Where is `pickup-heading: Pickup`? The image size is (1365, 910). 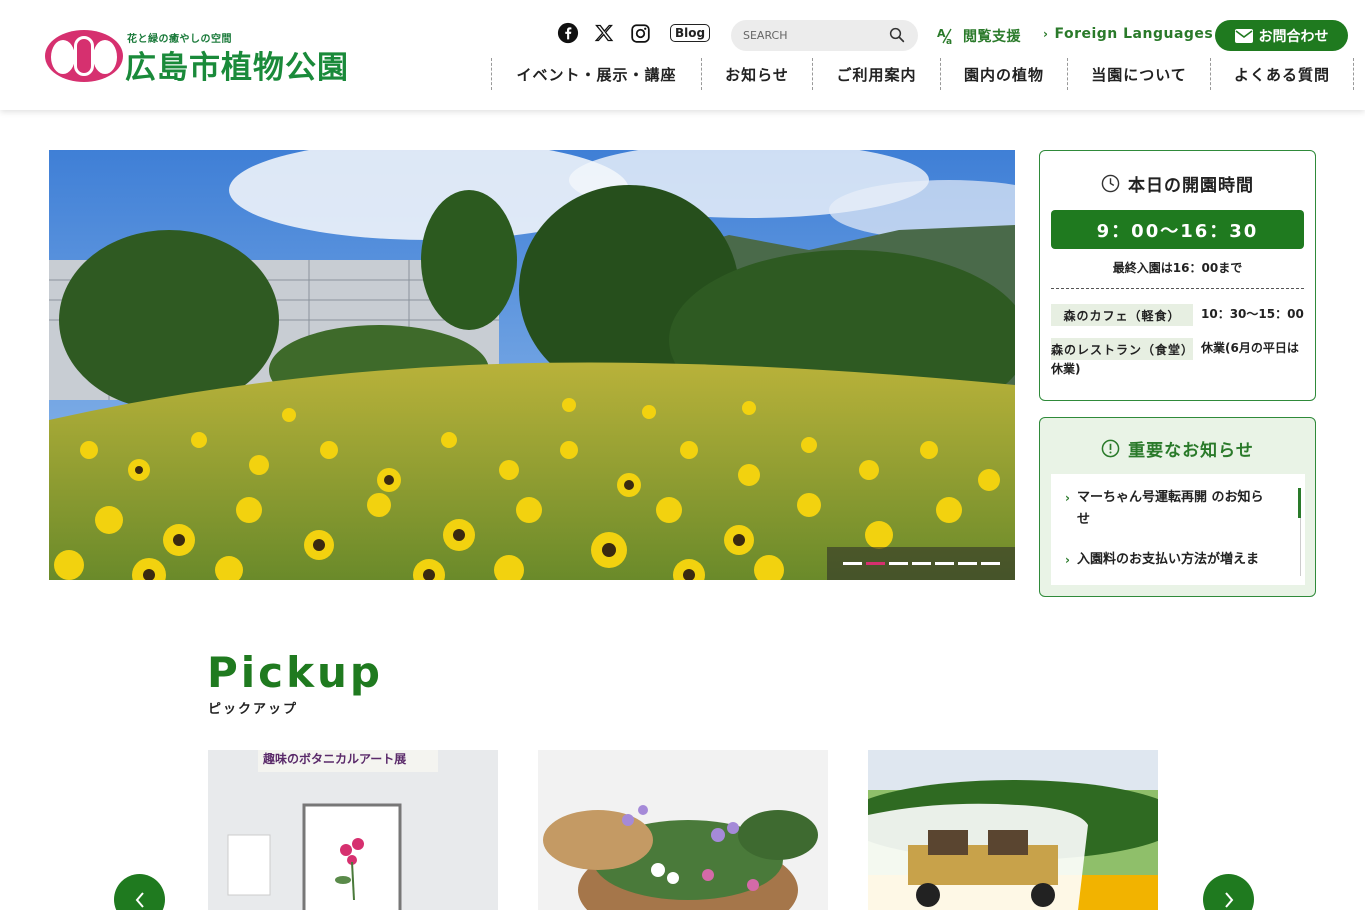
pickup-heading: Pickup is located at coordinates (295, 672).